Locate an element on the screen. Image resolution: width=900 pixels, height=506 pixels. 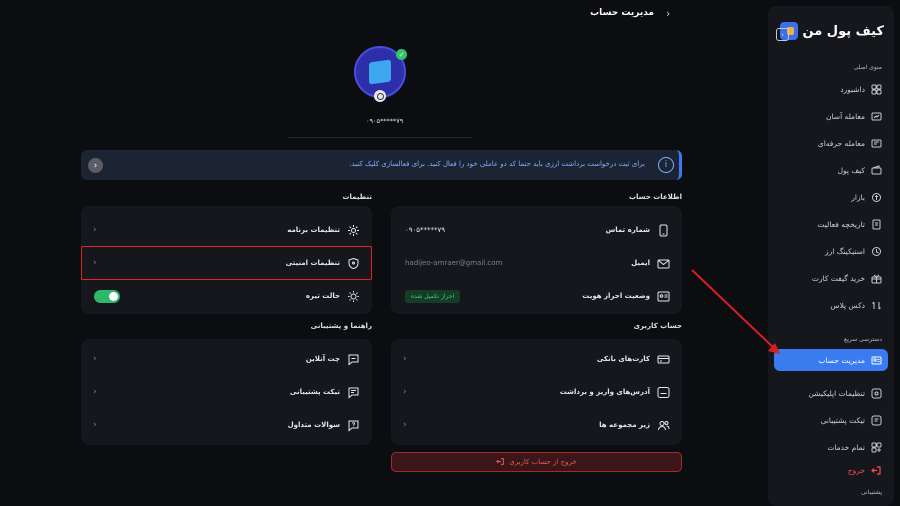
logo: کیف پول من is located at coordinates (832, 31).